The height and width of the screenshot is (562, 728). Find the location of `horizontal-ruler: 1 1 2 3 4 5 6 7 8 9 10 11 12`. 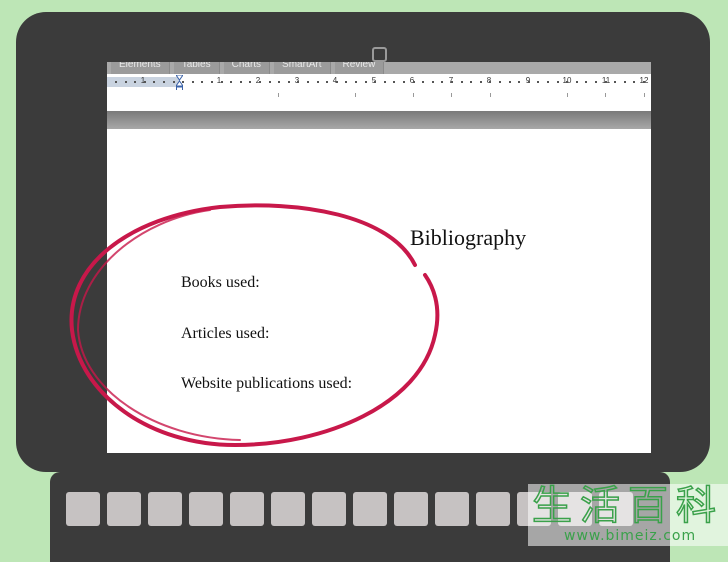

horizontal-ruler: 1 1 2 3 4 5 6 7 8 9 10 11 12 is located at coordinates (379, 83).